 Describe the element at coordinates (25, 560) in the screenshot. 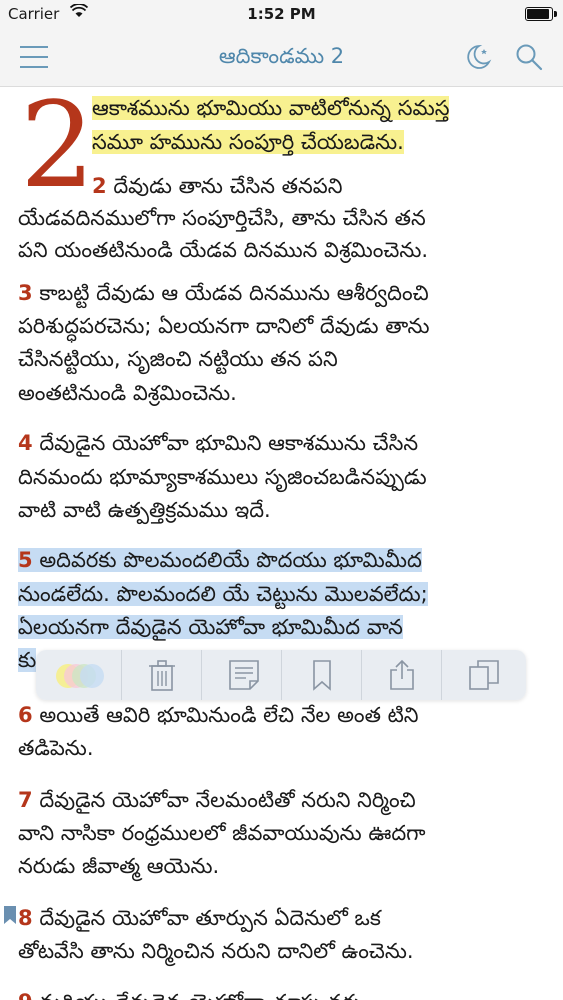

I see `verse-number: 5` at that location.